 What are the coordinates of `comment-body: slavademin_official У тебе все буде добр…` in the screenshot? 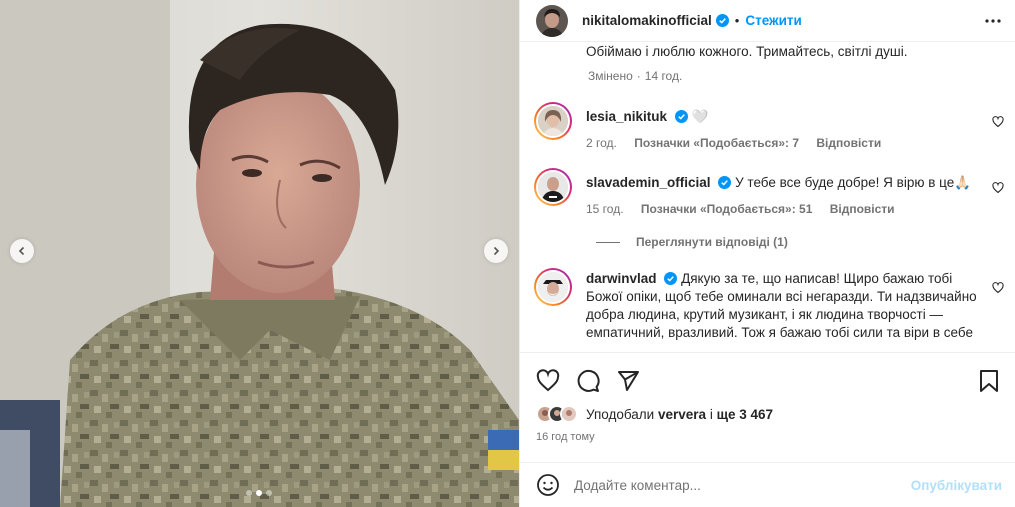 It's located at (788, 196).